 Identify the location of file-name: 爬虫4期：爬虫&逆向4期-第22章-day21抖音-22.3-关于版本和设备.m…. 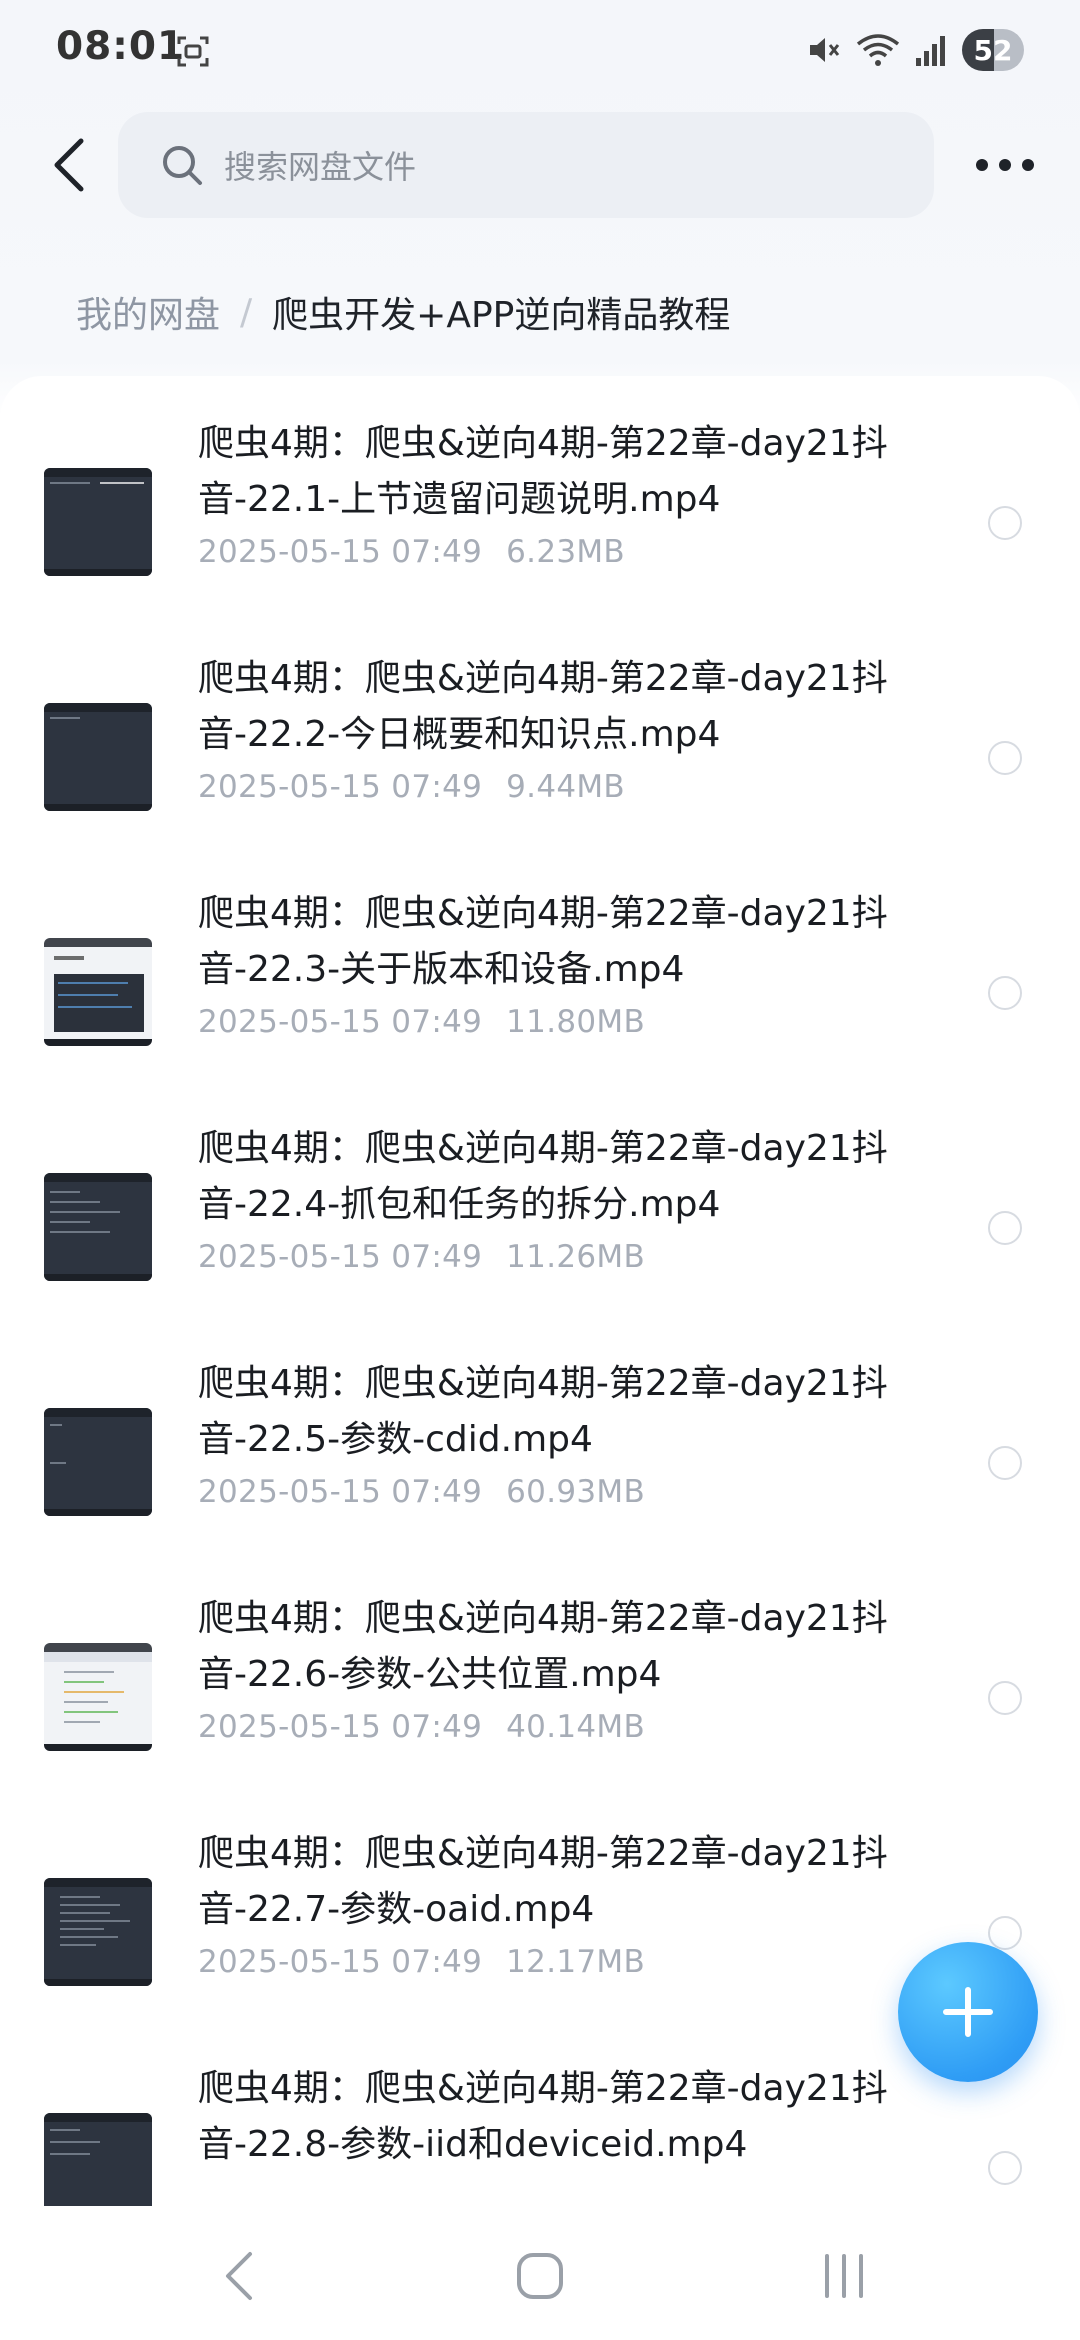
(543, 941).